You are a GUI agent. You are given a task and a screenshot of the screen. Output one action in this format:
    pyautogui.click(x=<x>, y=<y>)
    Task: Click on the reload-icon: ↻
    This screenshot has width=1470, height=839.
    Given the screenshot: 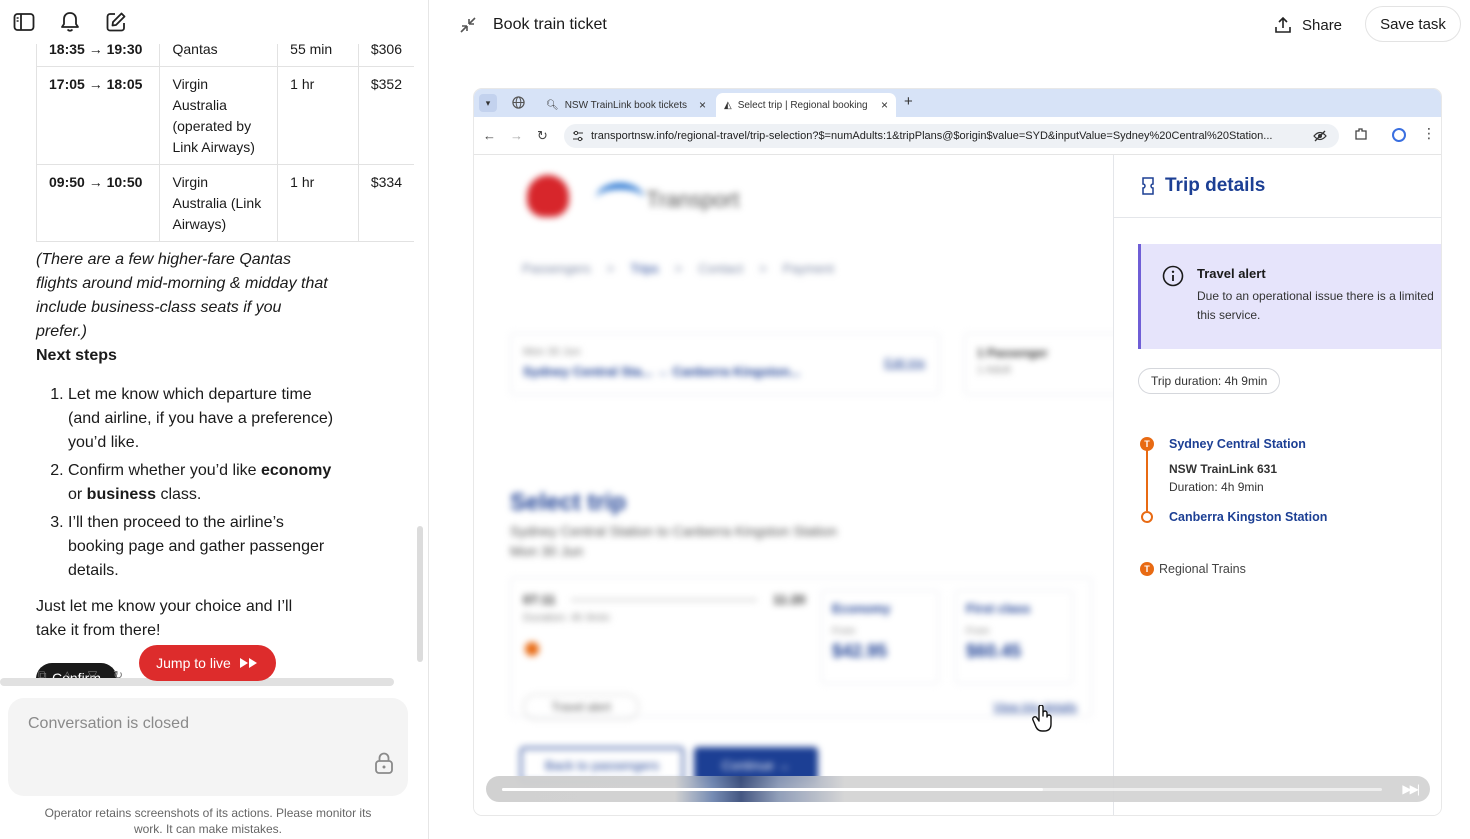 What is the action you would take?
    pyautogui.click(x=542, y=136)
    